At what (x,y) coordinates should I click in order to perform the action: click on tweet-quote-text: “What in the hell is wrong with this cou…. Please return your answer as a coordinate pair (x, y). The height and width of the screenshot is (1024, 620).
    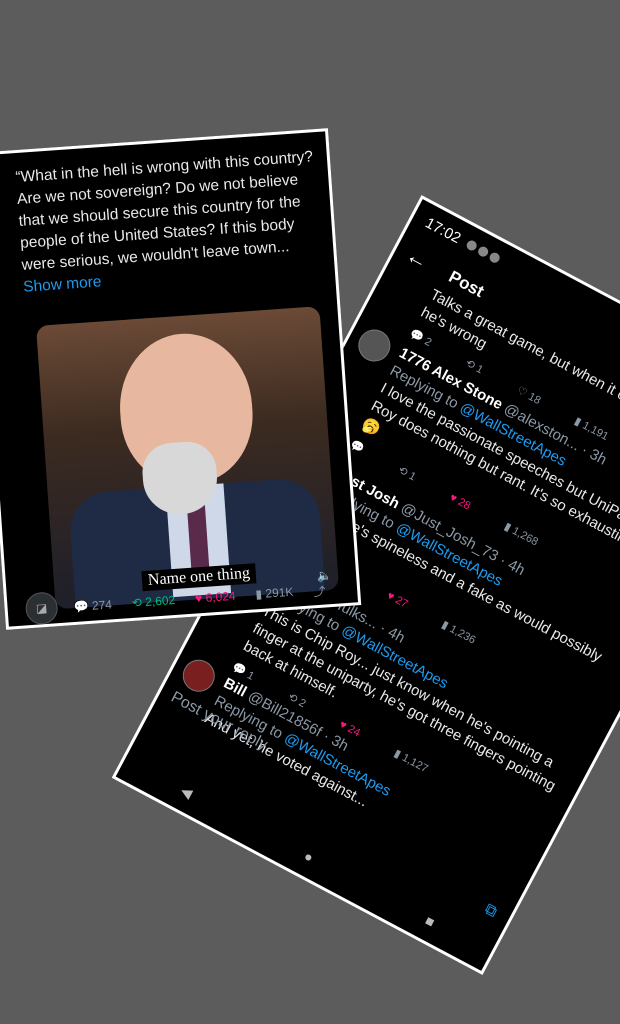
    Looking at the image, I should click on (164, 211).